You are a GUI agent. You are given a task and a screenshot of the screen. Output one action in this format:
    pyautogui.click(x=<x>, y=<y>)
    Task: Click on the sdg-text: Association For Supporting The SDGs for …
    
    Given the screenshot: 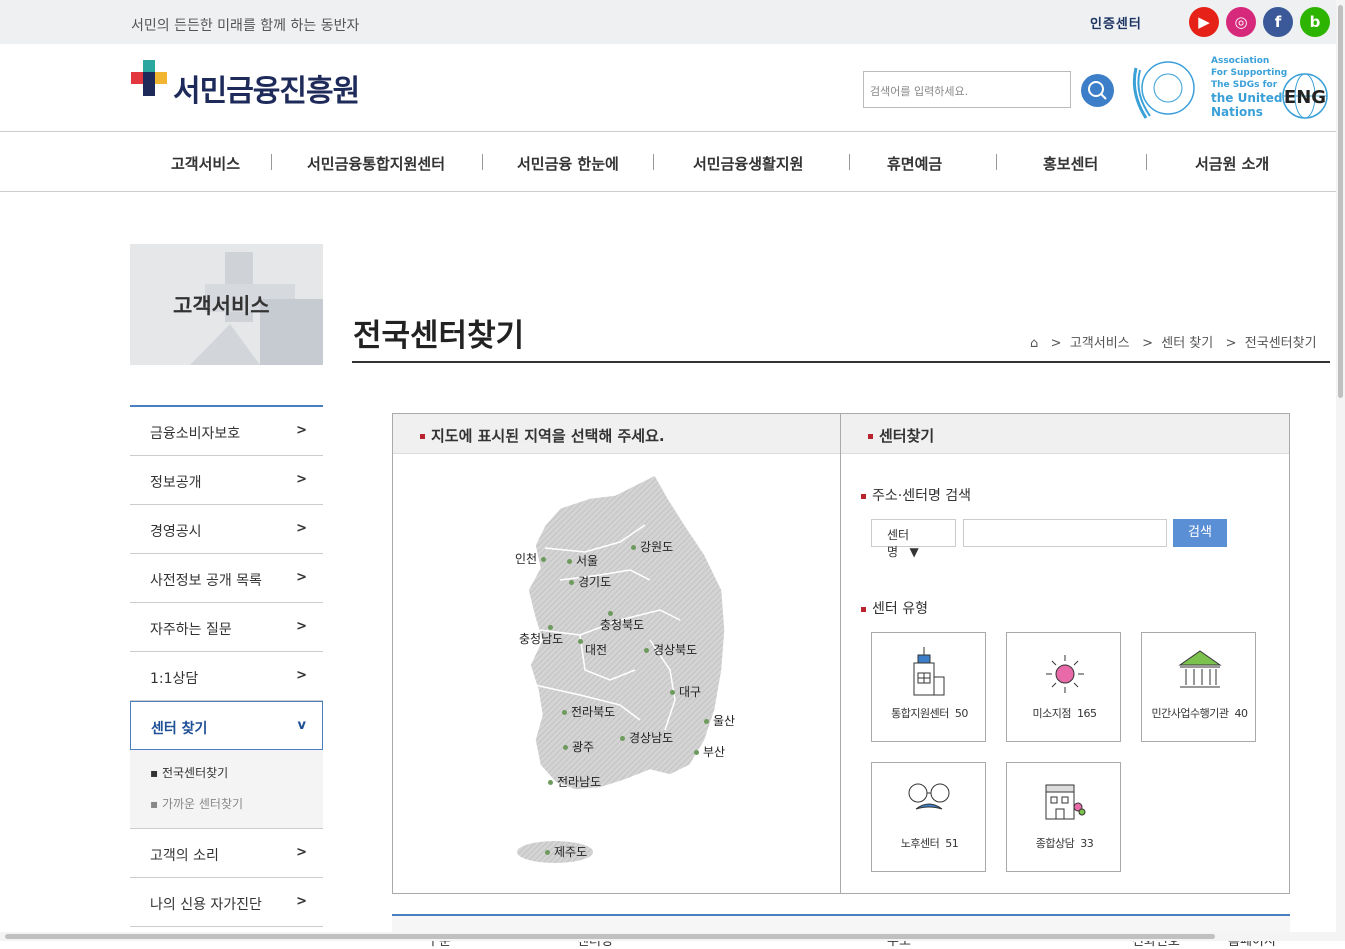 What is the action you would take?
    pyautogui.click(x=1249, y=87)
    